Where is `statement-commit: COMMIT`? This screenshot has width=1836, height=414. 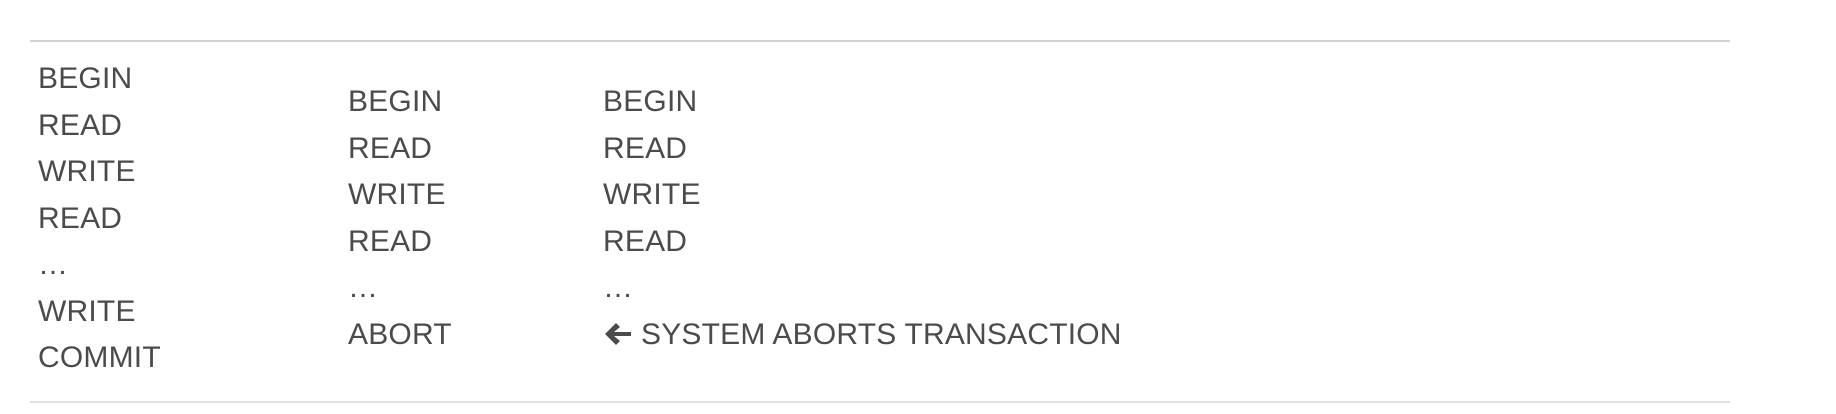 statement-commit: COMMIT is located at coordinates (99, 357).